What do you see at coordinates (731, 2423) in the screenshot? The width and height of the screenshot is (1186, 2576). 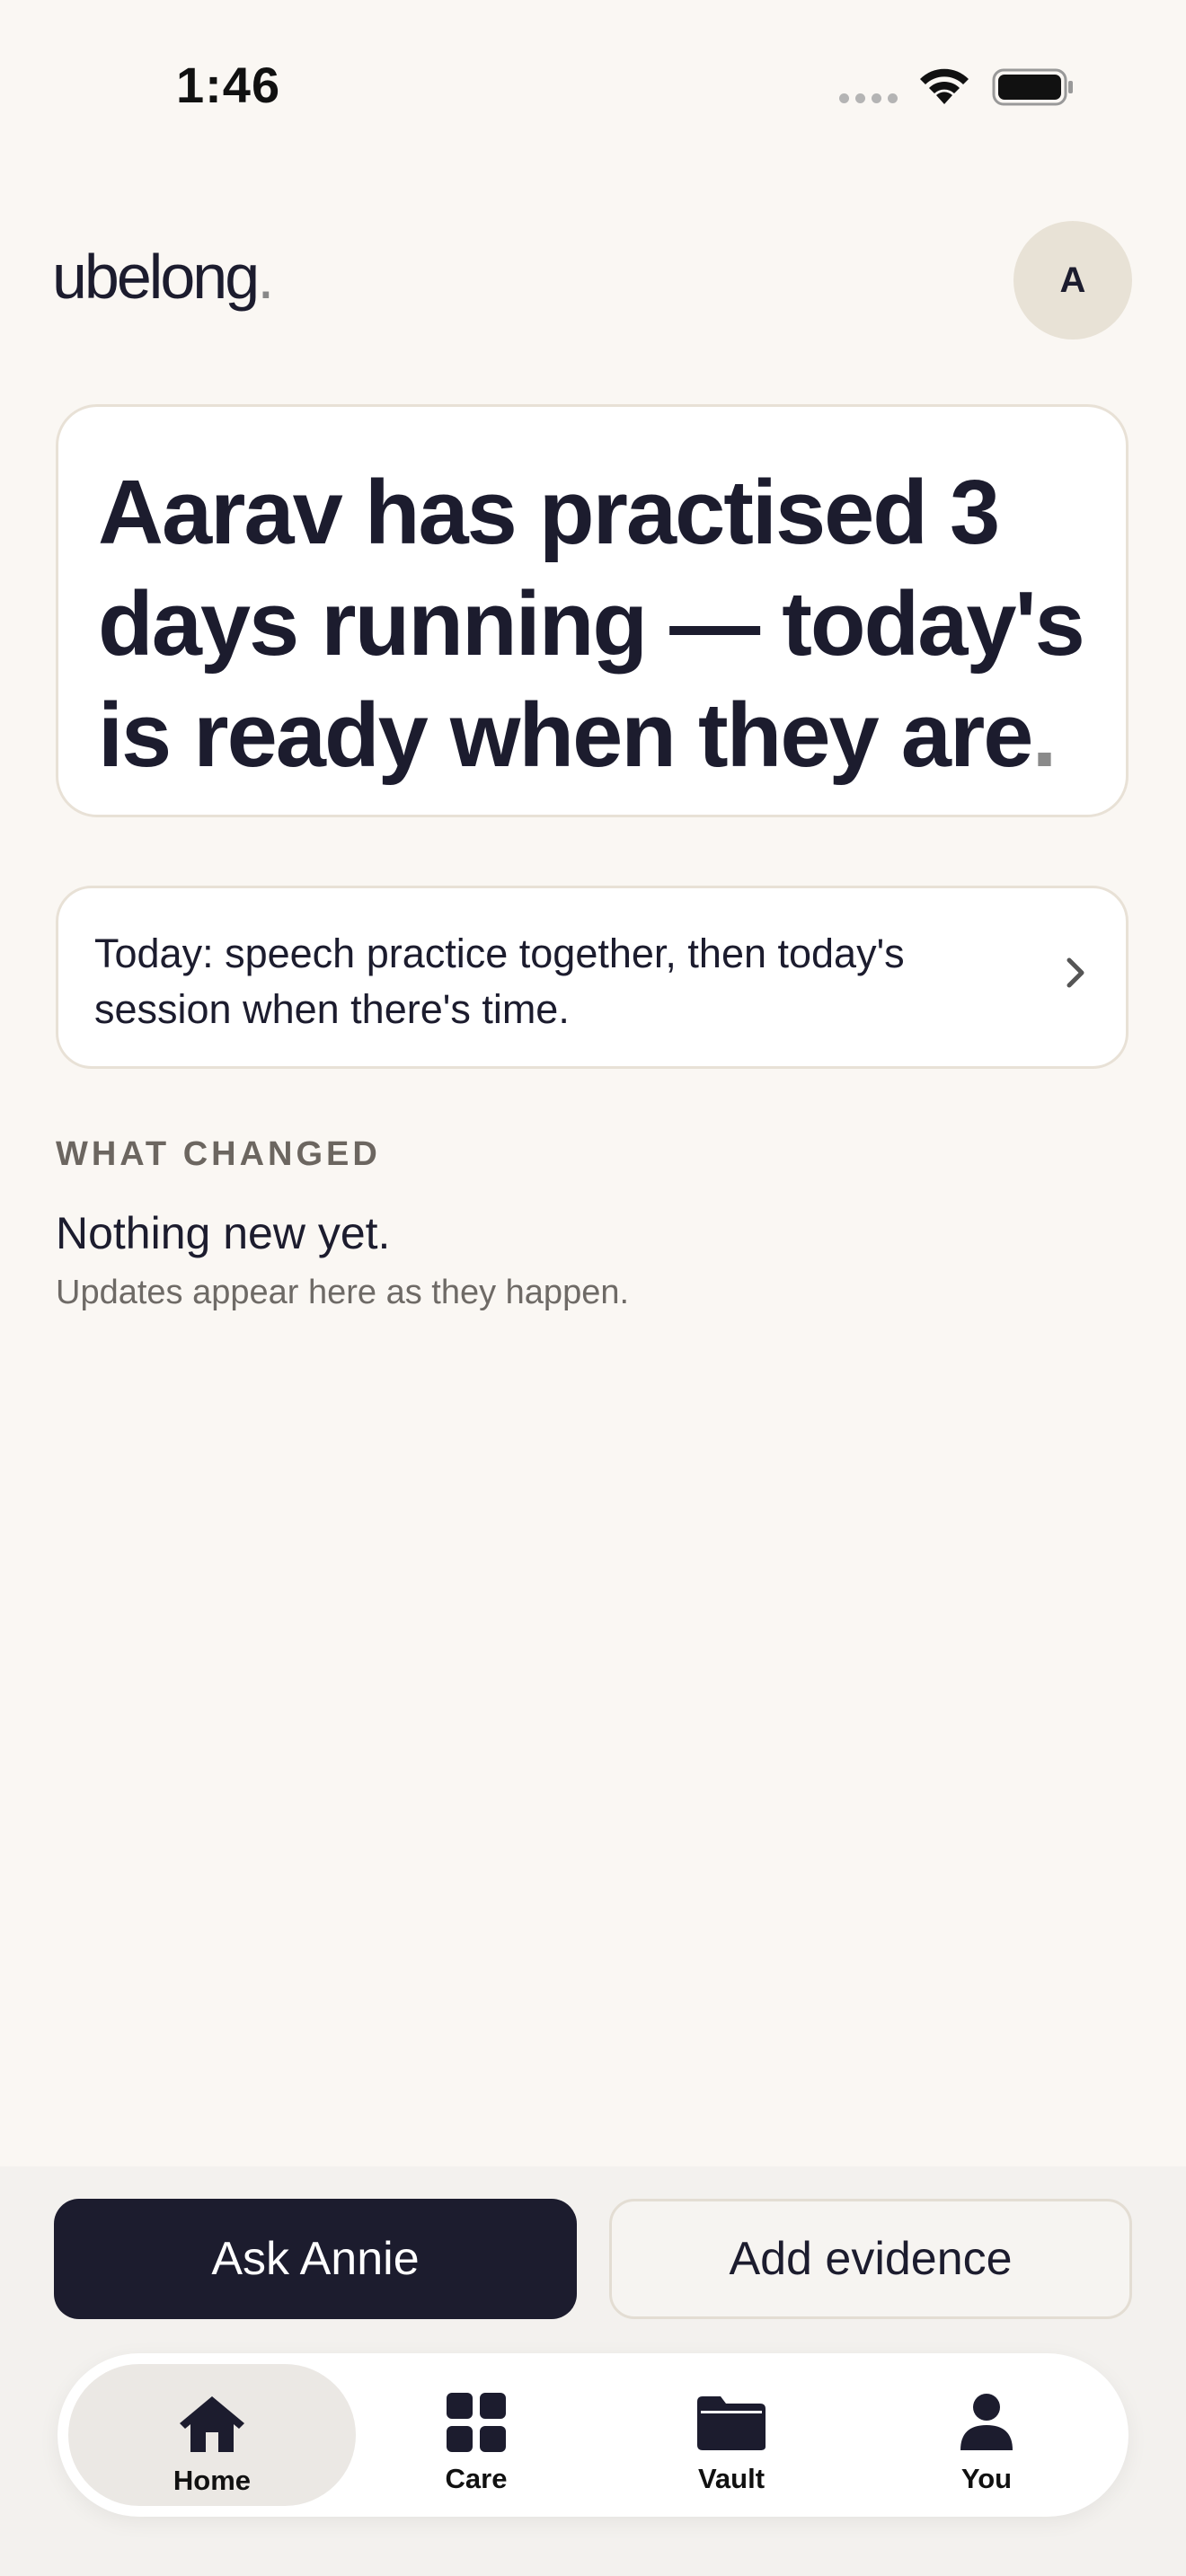 I see `folder-icon` at bounding box center [731, 2423].